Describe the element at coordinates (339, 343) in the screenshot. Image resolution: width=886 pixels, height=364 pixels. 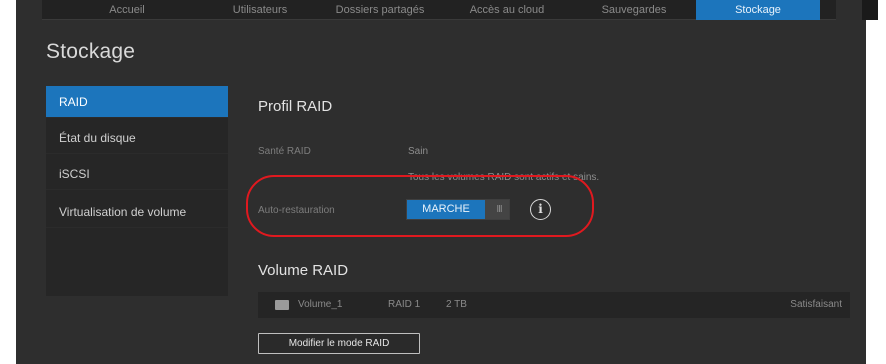
I see `modify-raid-mode-button: Modifier le mode RAID` at that location.